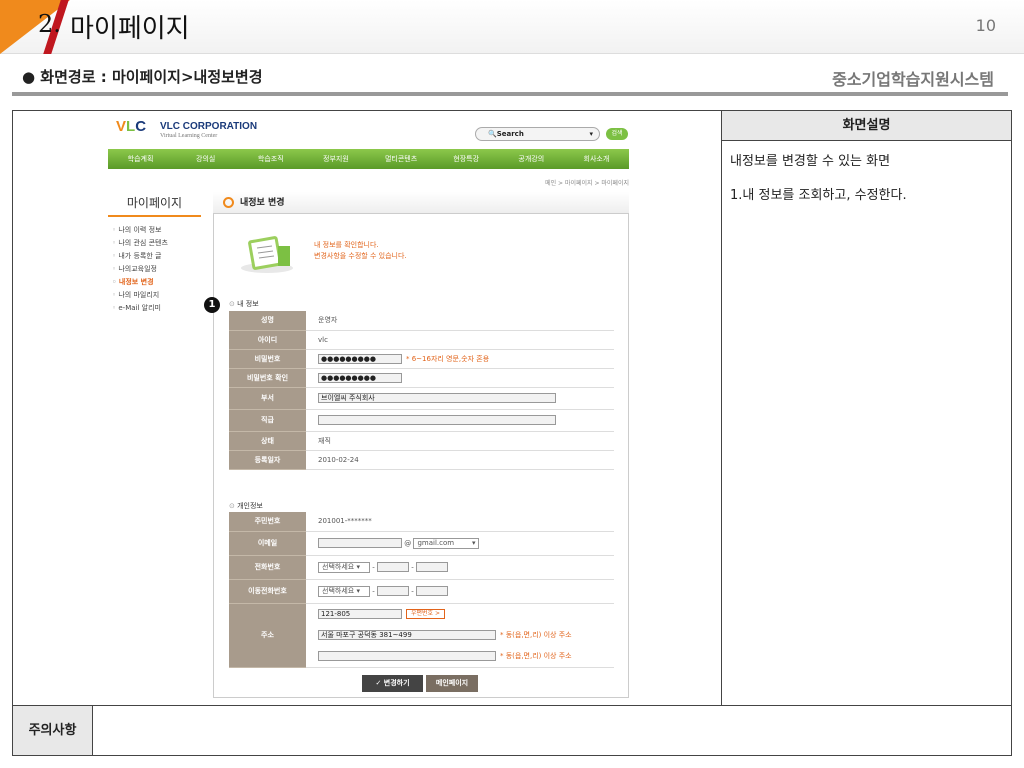 The height and width of the screenshot is (768, 1024). I want to click on field-label: 직급, so click(267, 420).